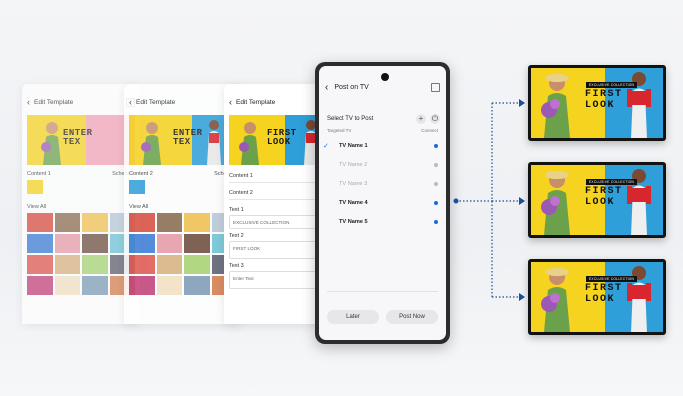 The image size is (683, 396). I want to click on tv-display-1: EXCLUSIVE COLLECTION FIRST LOOK, so click(597, 103).